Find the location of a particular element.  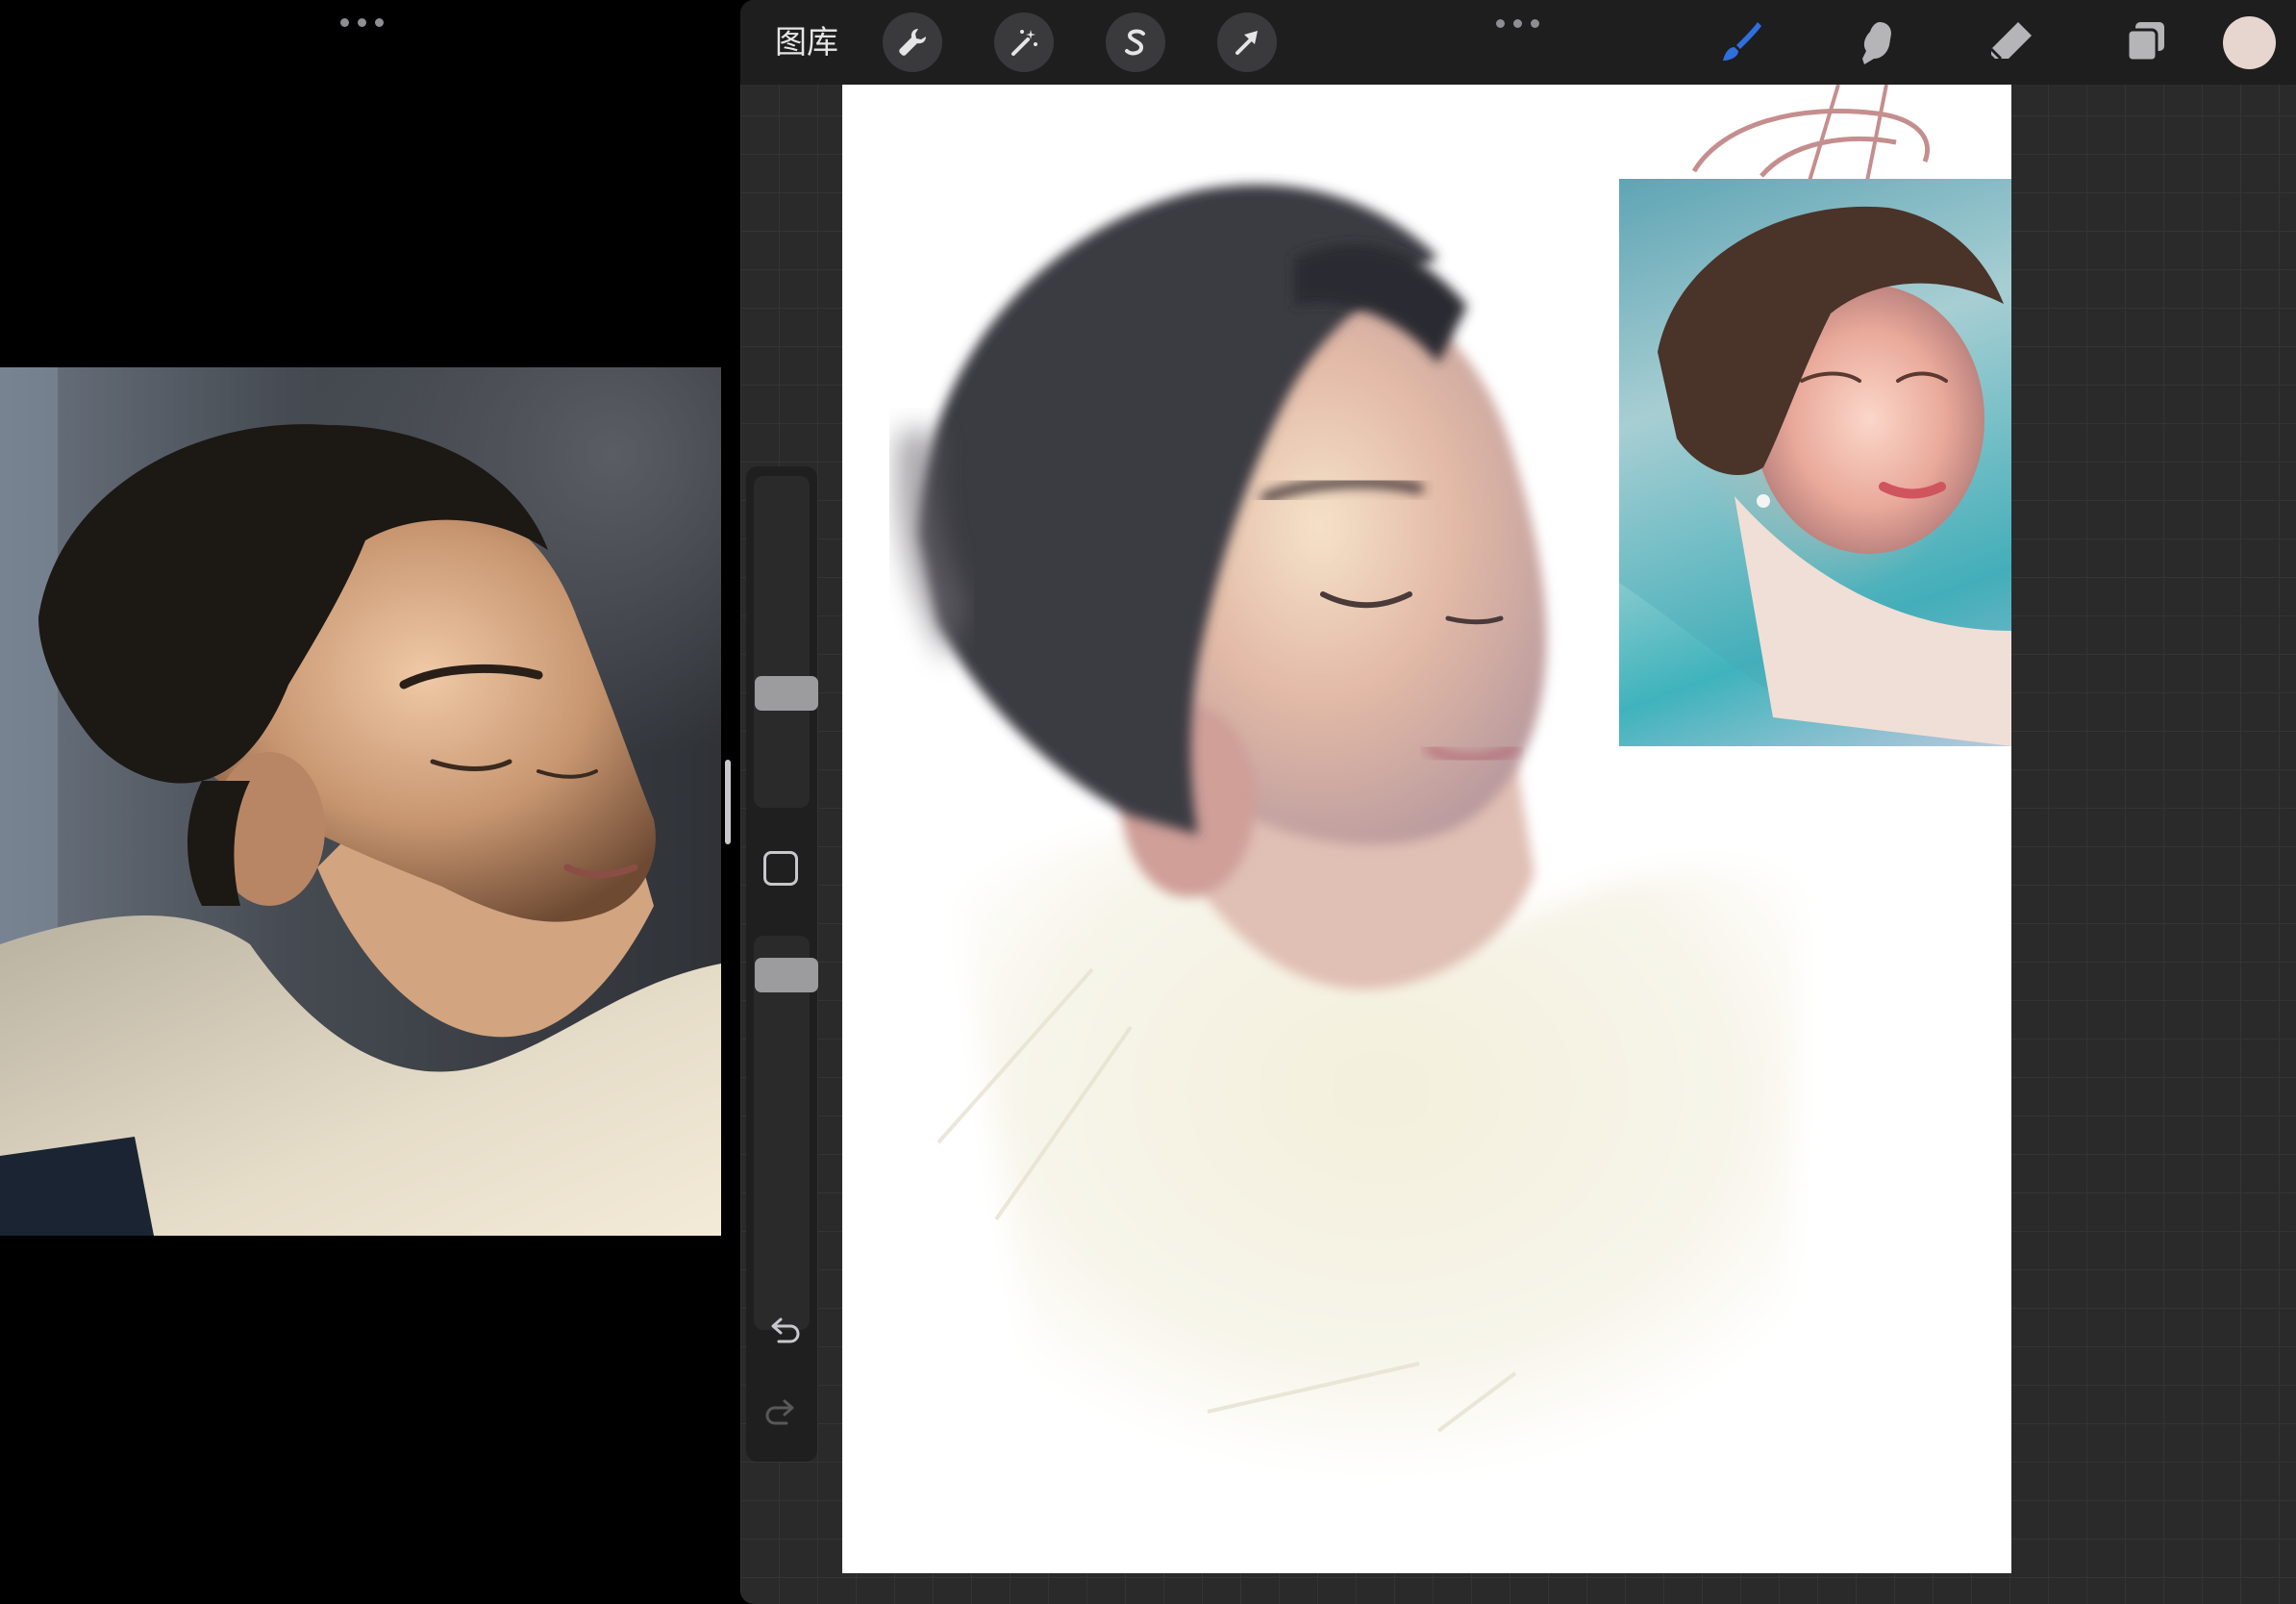

modify-button is located at coordinates (780, 868).